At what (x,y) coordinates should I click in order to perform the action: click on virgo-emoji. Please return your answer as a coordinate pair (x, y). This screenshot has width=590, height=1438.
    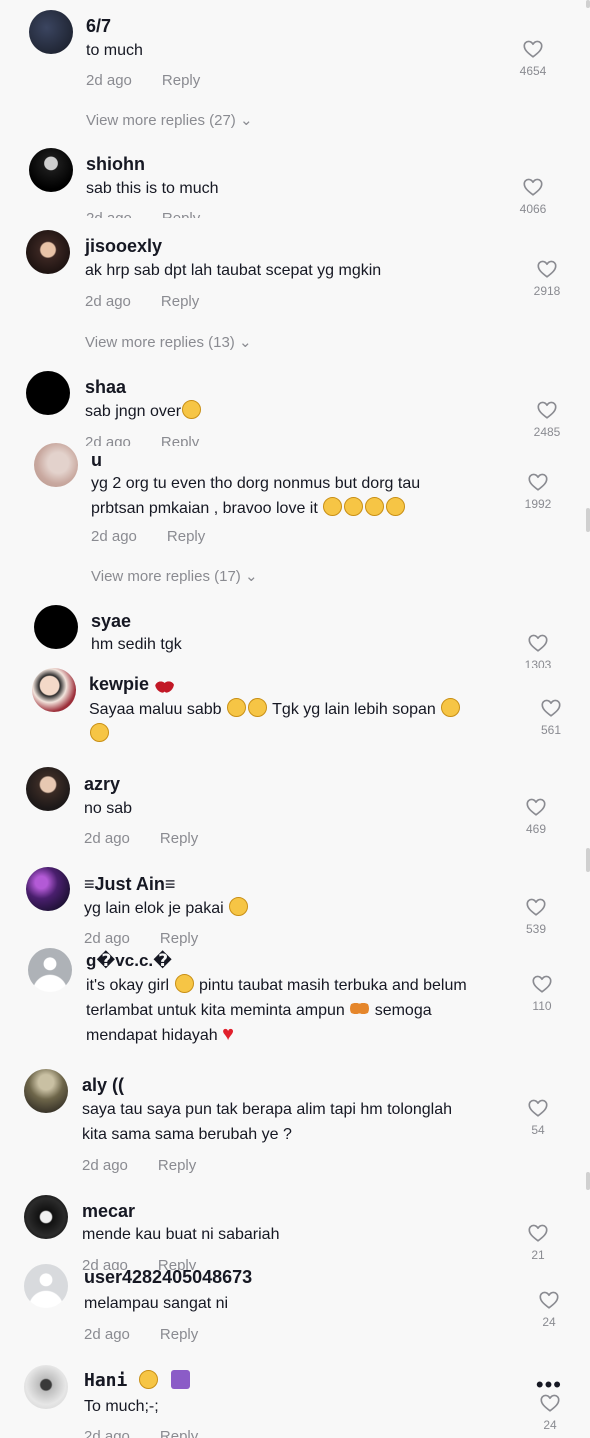
    Looking at the image, I should click on (181, 1379).